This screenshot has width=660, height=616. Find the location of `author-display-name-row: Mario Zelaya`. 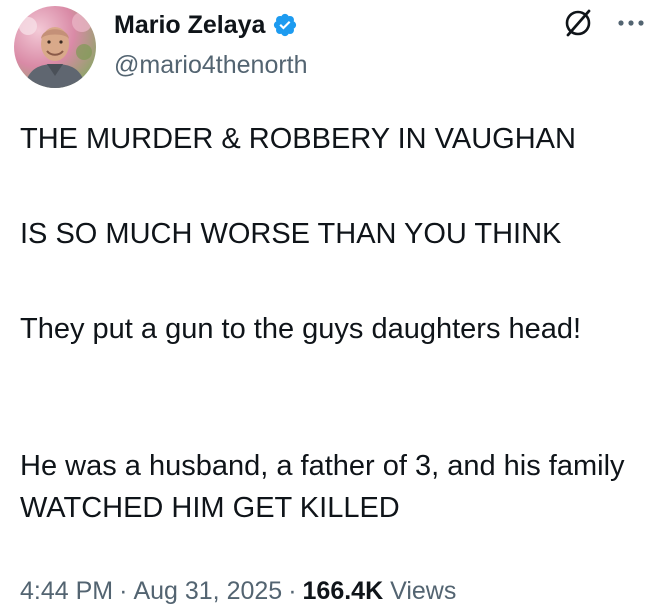

author-display-name-row: Mario Zelaya is located at coordinates (206, 25).